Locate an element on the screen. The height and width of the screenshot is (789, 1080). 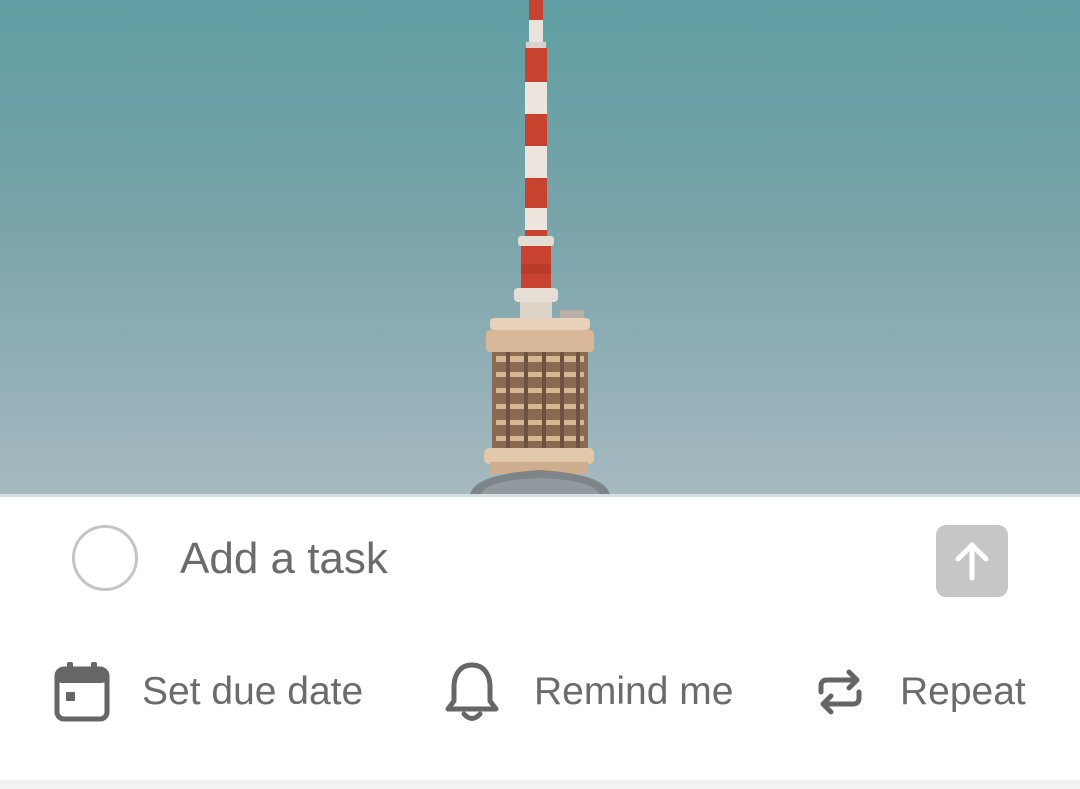
remind-me-label: Remind me is located at coordinates (634, 691).